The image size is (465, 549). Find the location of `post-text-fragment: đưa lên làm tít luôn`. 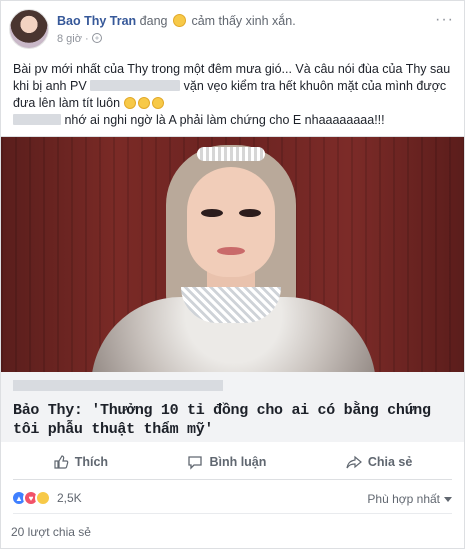

post-text-fragment: đưa lên làm tít luôn is located at coordinates (67, 103).